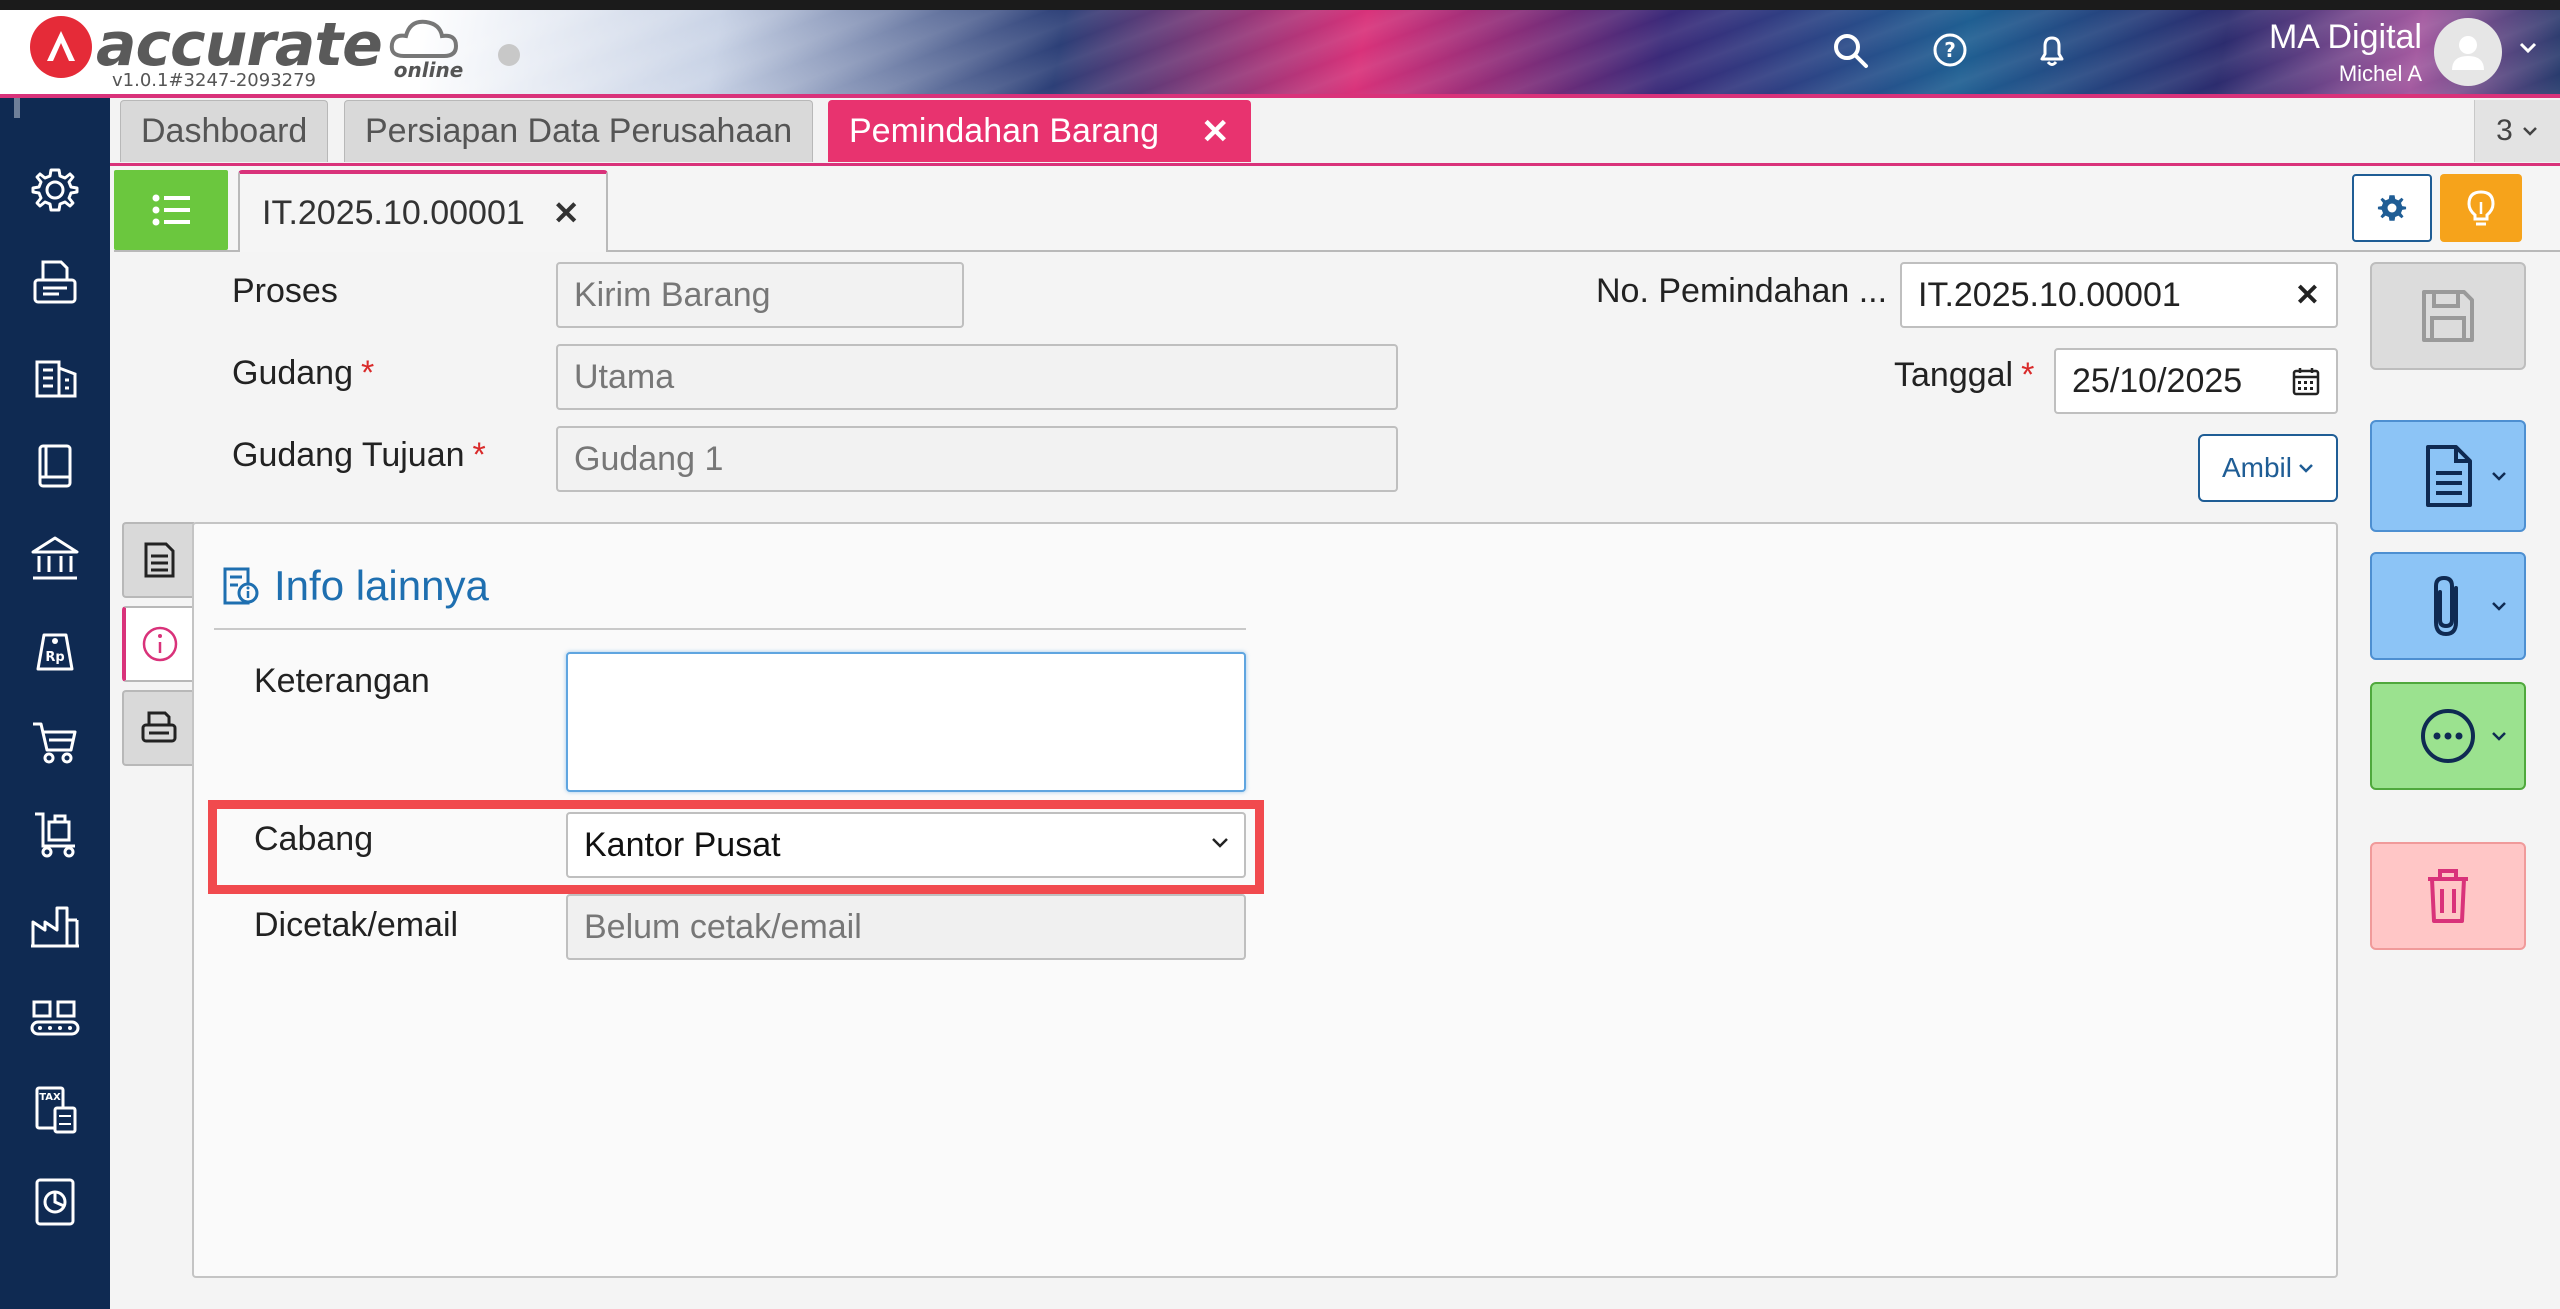 This screenshot has width=2560, height=1309. Describe the element at coordinates (2468, 52) in the screenshot. I see `avatar` at that location.